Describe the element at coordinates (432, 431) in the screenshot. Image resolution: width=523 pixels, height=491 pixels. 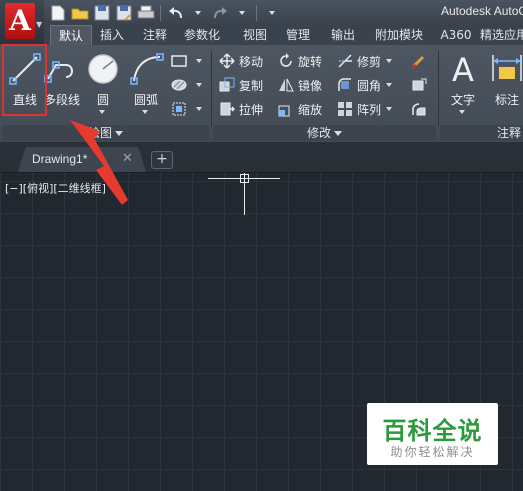
I see `watermark-title: 百科全说` at that location.